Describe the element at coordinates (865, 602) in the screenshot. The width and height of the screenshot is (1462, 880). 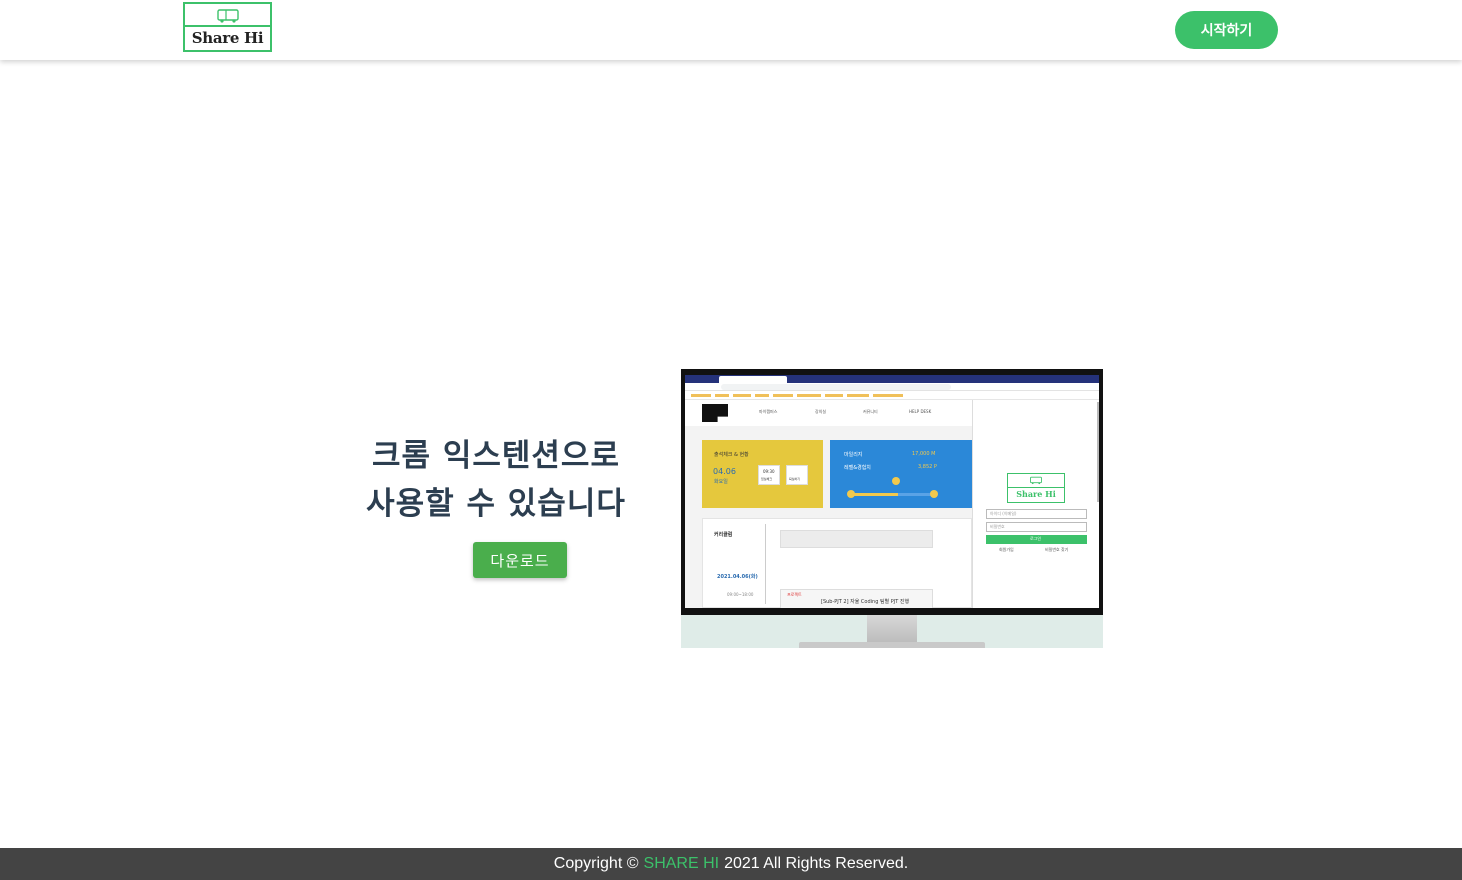
I see `curriculum-item-text: [Sub-PJT 2] 자율 Coding 팀별 PJT 진행` at that location.